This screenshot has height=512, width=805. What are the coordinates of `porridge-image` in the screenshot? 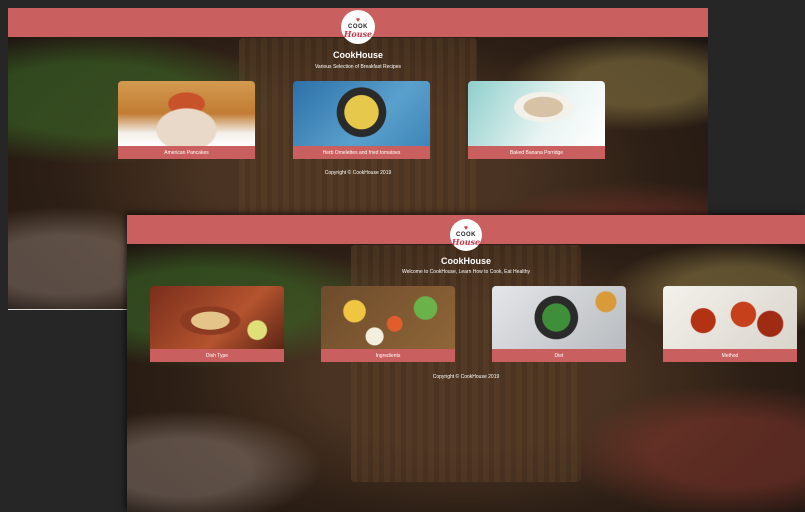 It's located at (536, 113).